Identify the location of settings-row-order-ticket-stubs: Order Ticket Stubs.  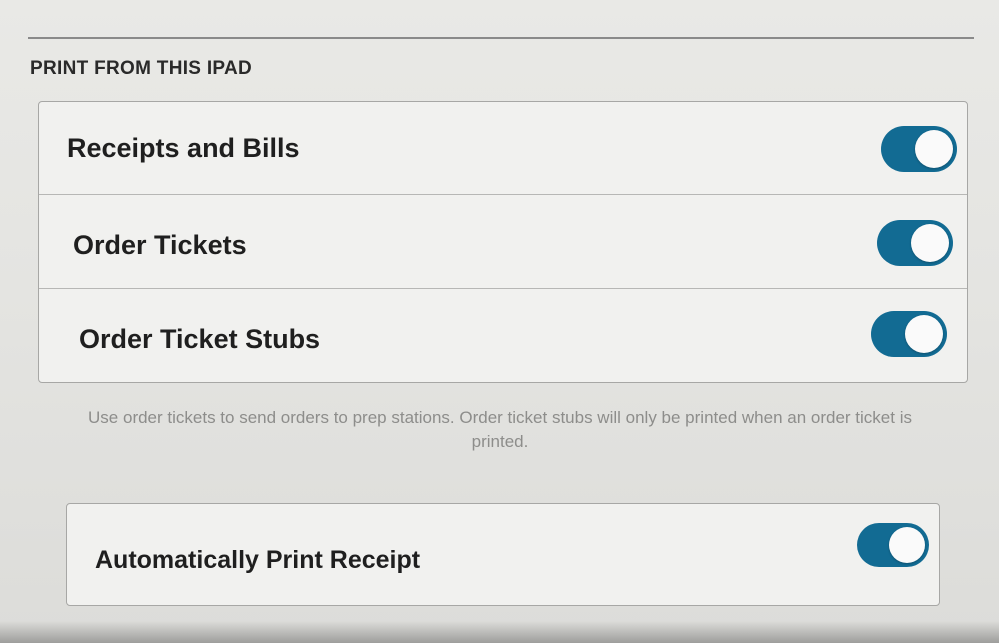
(503, 335).